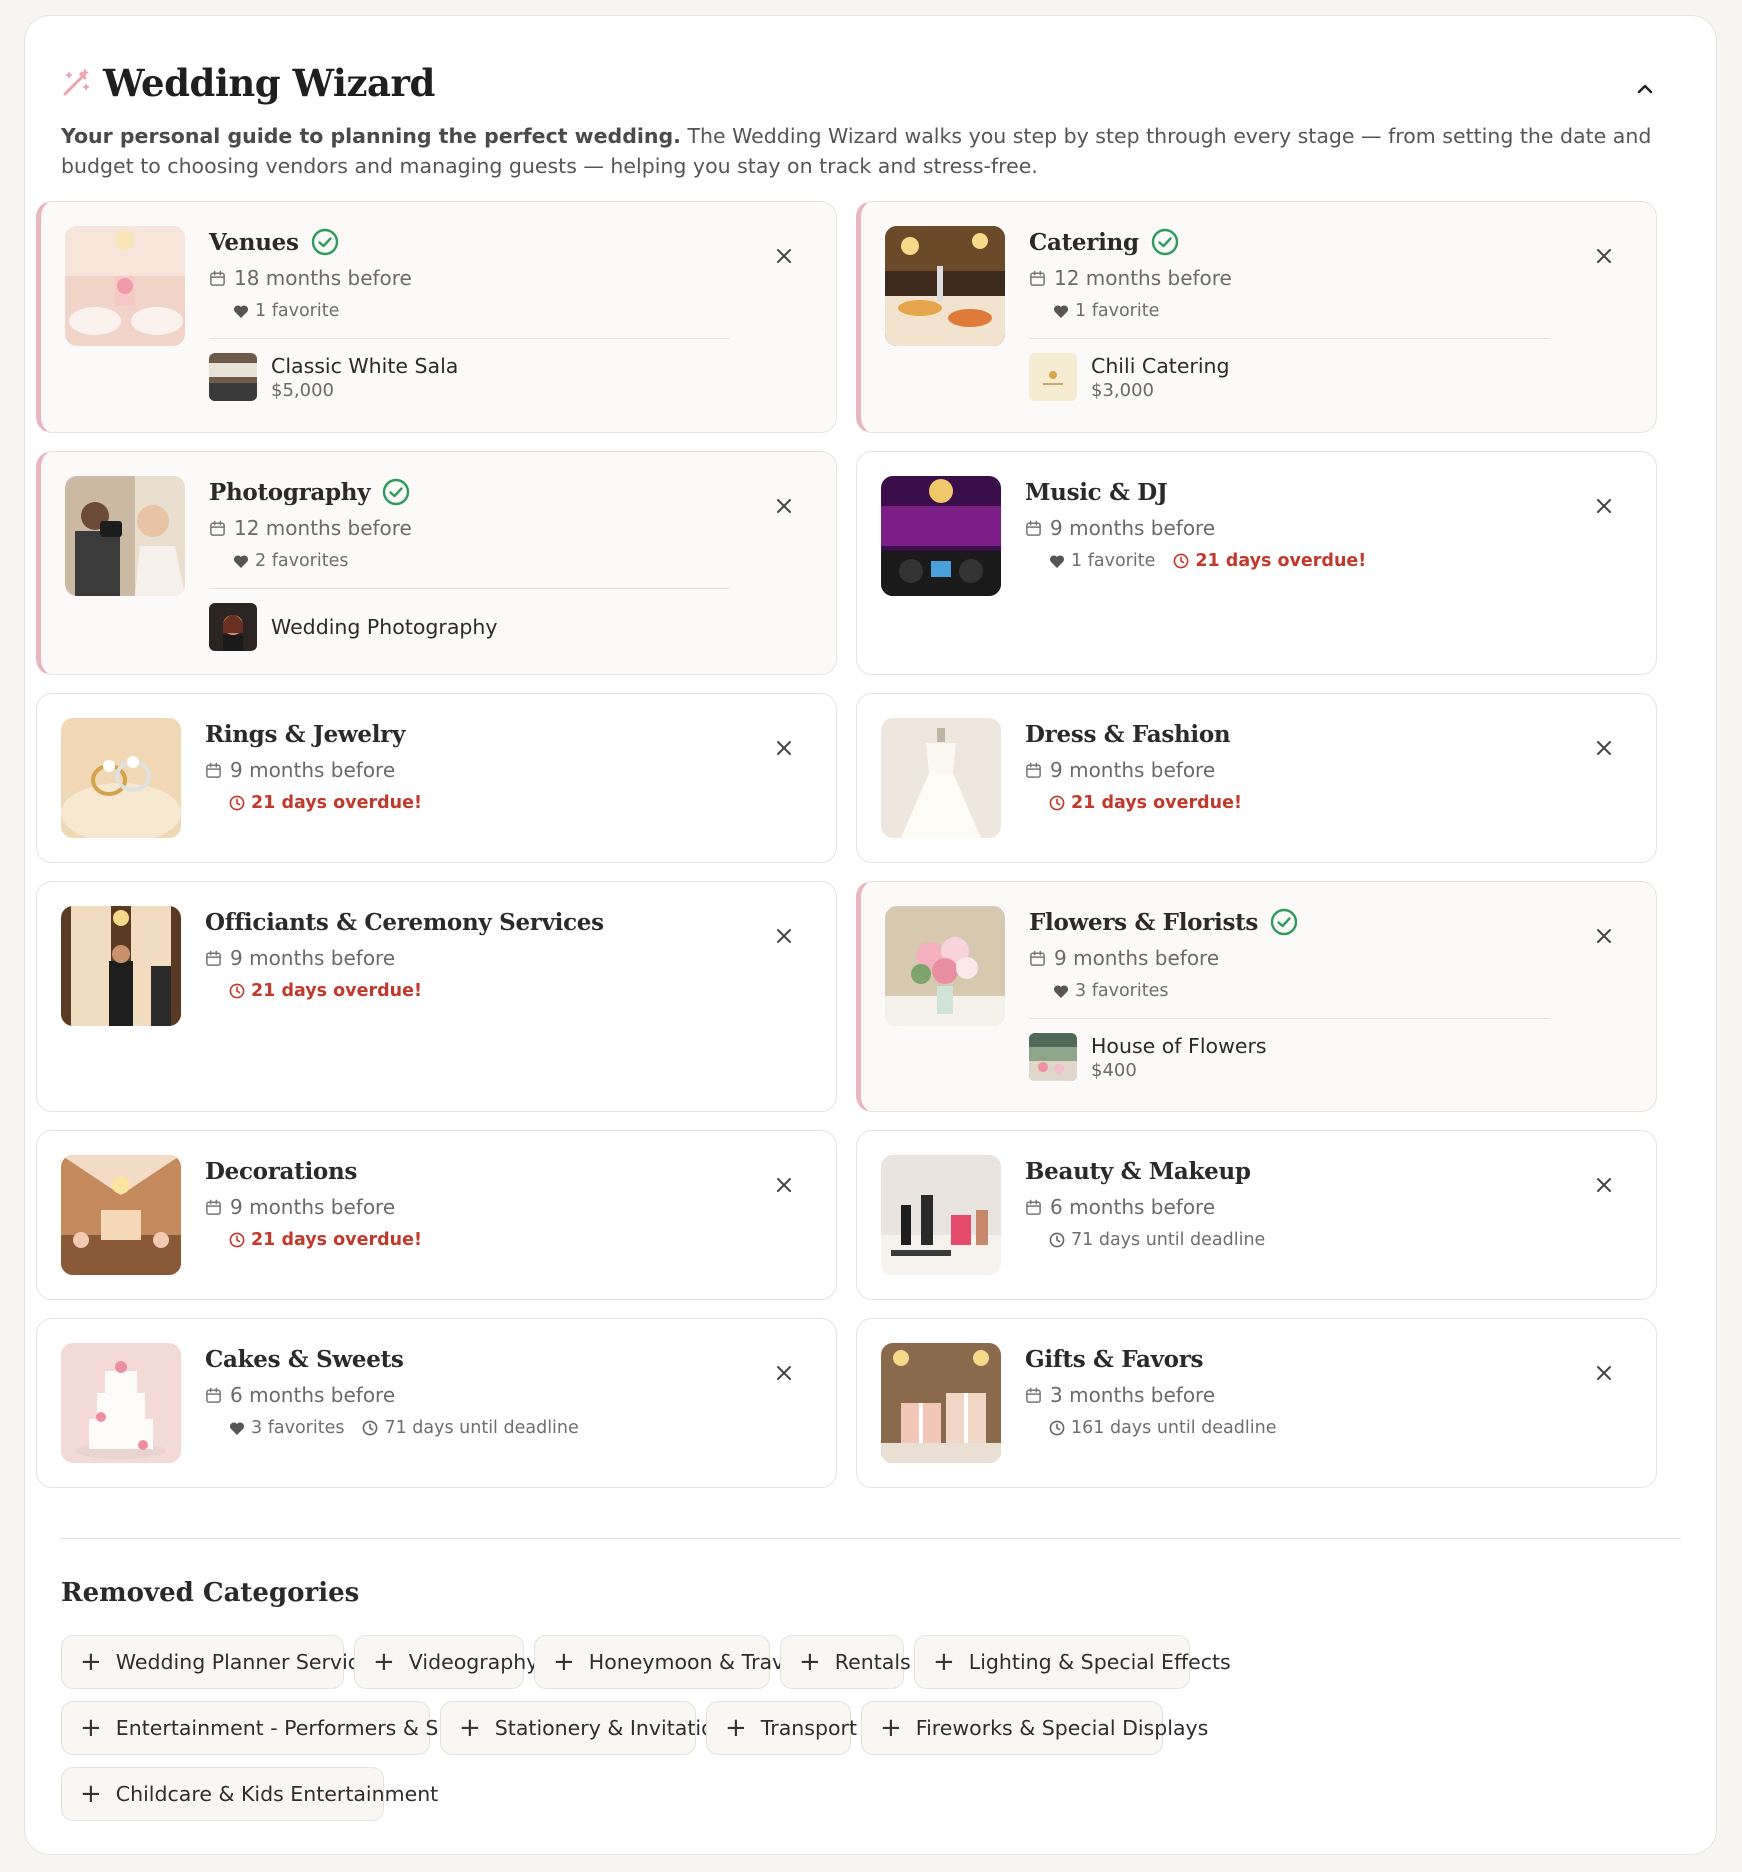  I want to click on removed-categories-title: Removed Categories, so click(210, 1593).